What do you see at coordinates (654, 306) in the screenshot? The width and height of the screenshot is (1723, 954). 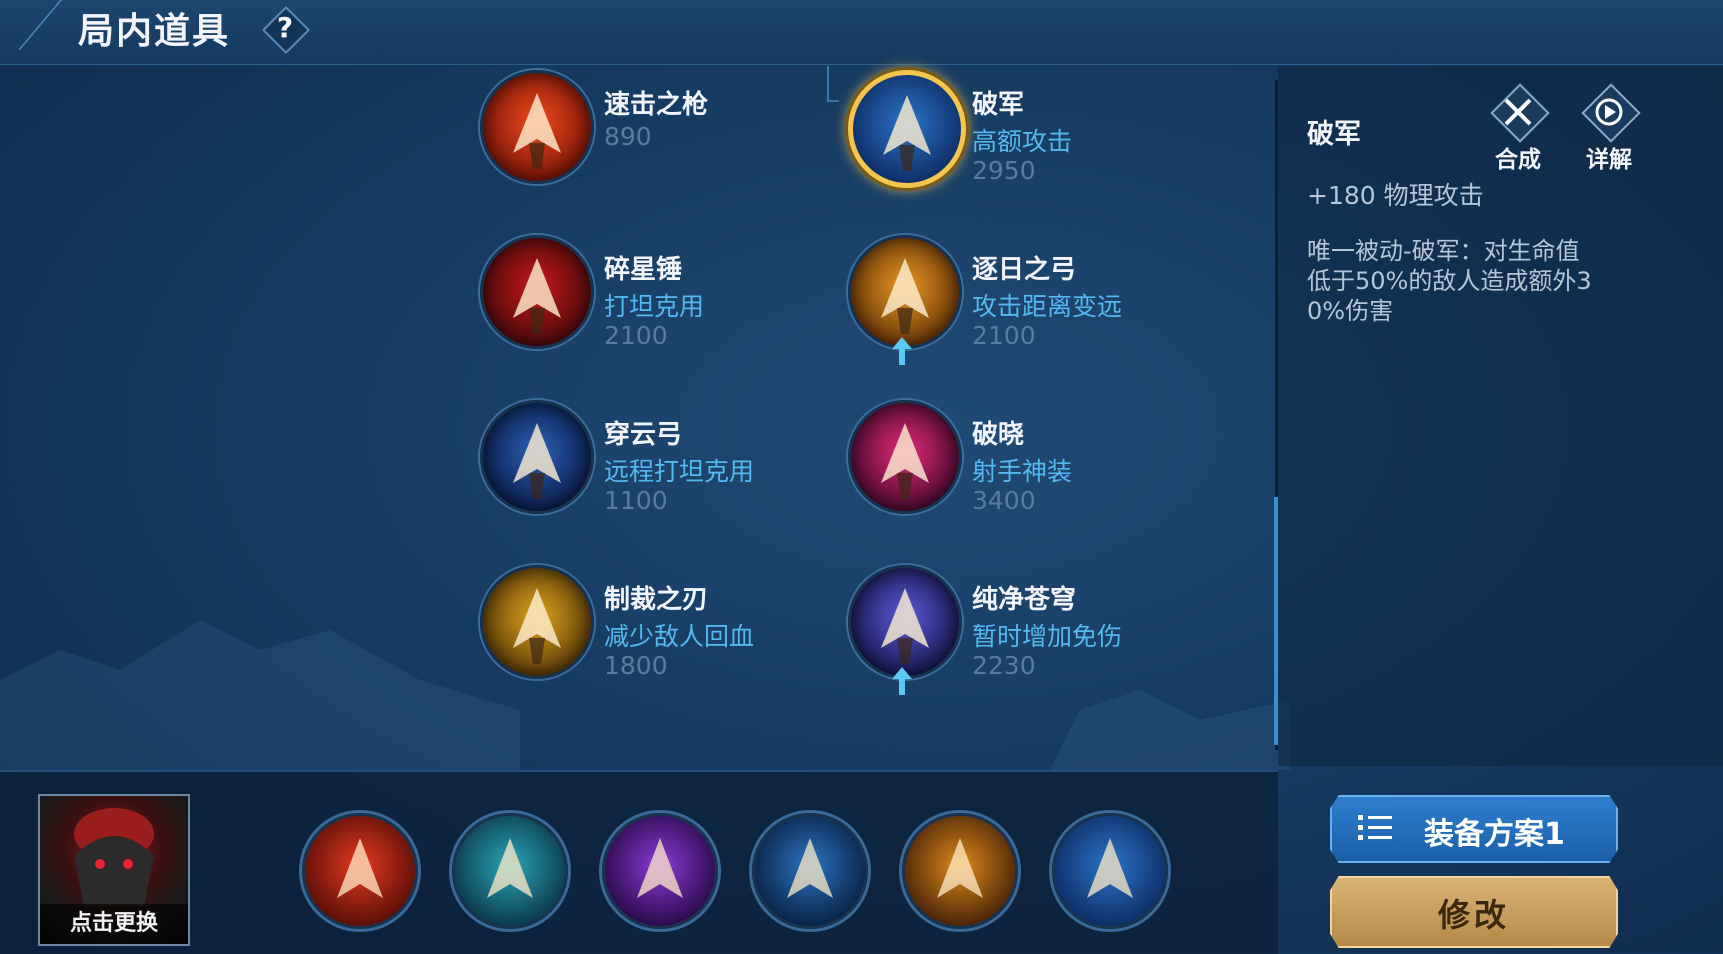 I see `item-tag: 打坦克用` at bounding box center [654, 306].